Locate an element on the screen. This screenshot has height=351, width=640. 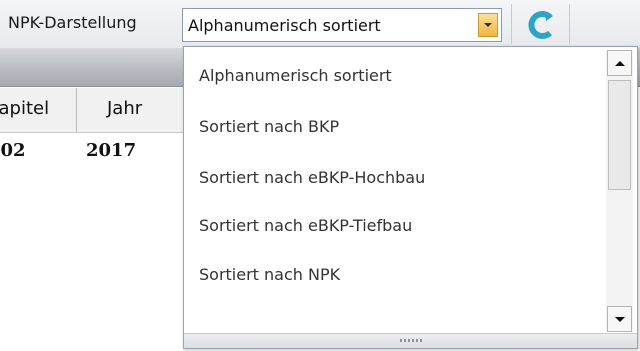
arrow-down-icon is located at coordinates (620, 319).